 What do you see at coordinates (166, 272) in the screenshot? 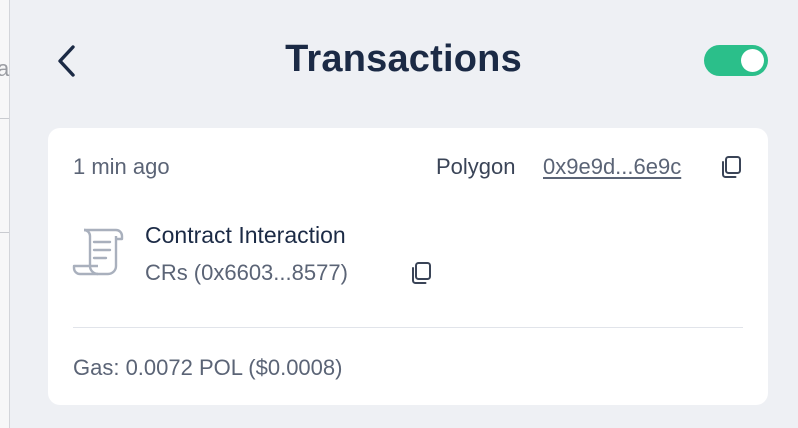
I see `contract-name: CRs` at bounding box center [166, 272].